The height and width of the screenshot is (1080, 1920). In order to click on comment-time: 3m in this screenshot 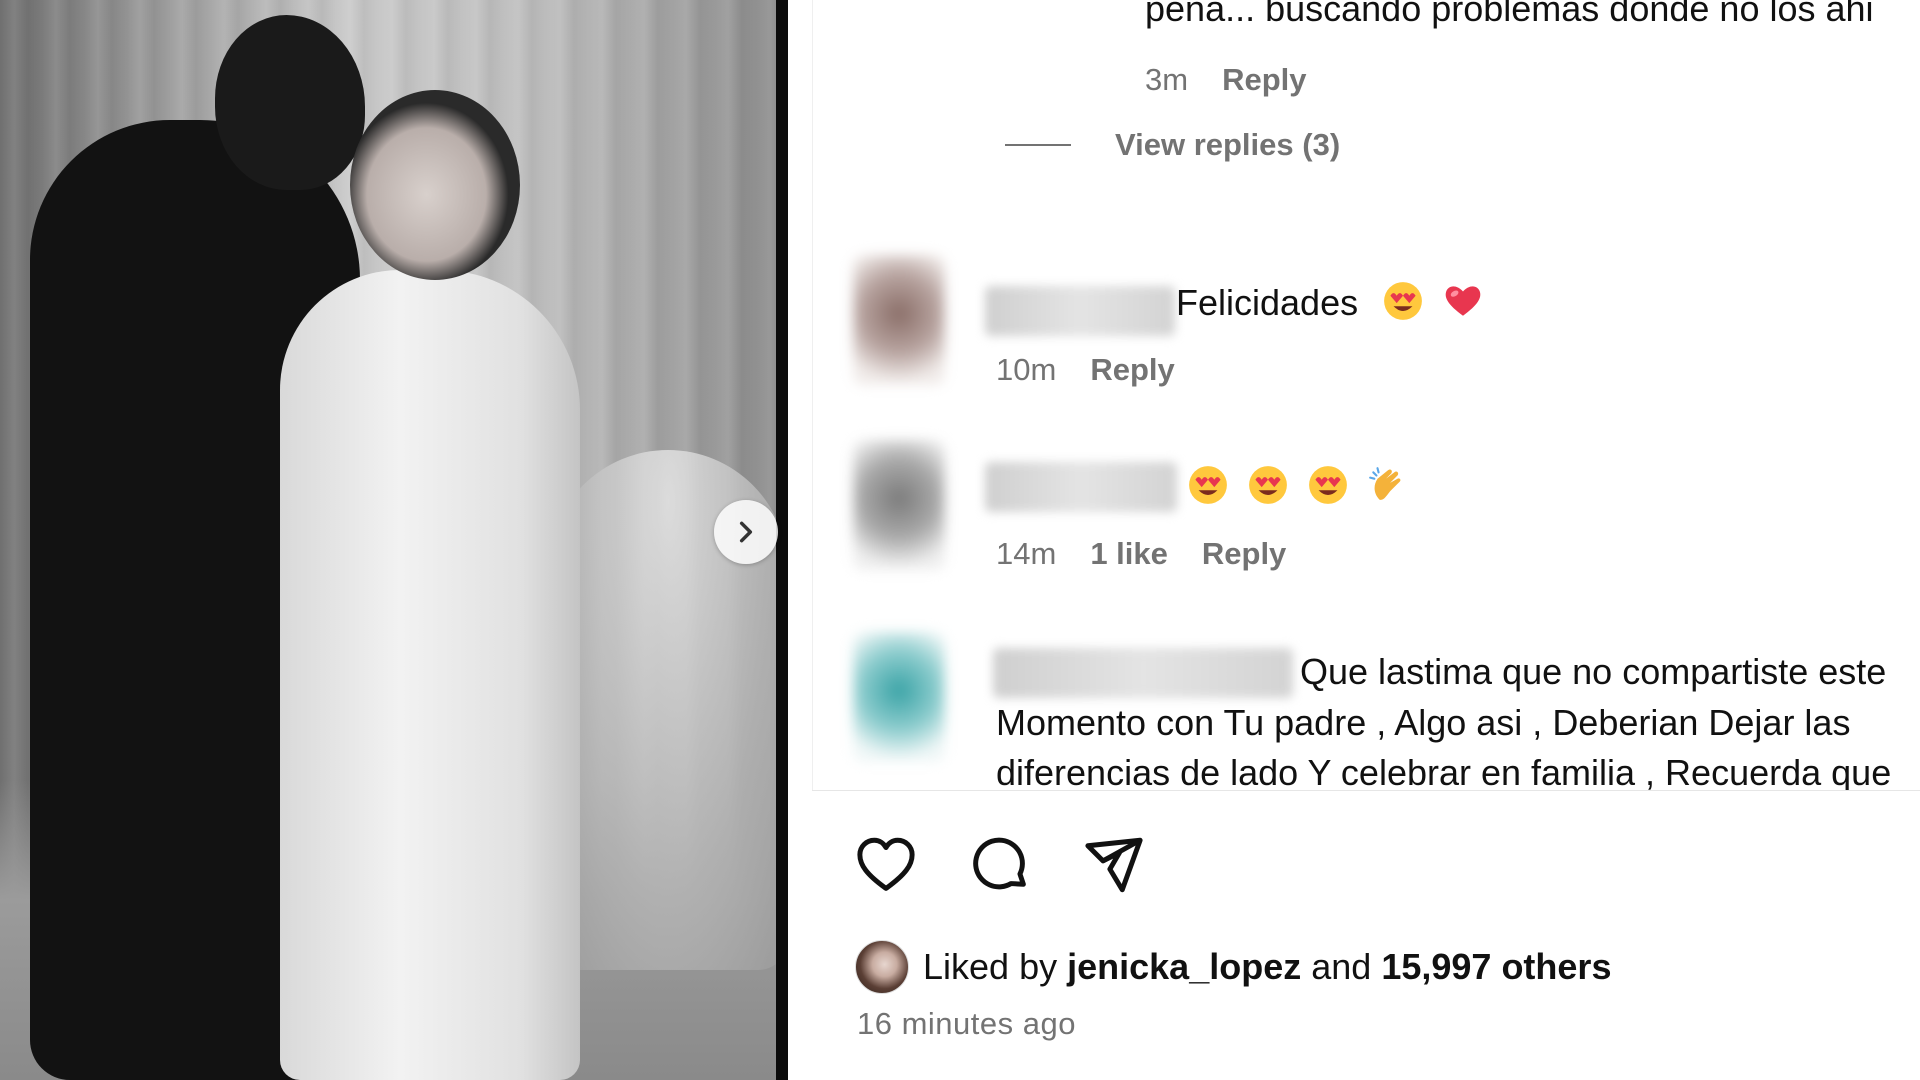, I will do `click(1167, 79)`.